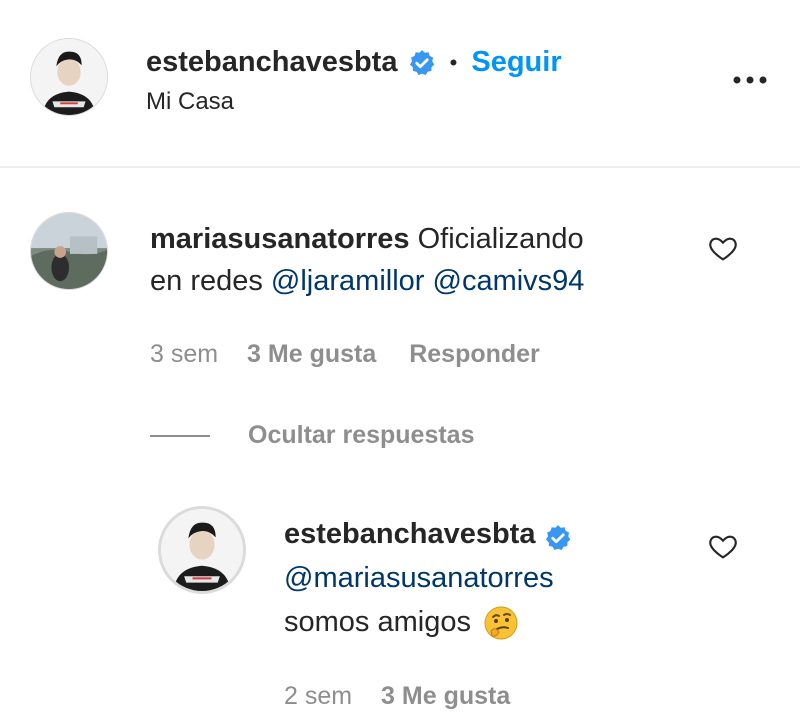 This screenshot has width=800, height=726. Describe the element at coordinates (750, 80) in the screenshot. I see `more-options-icon` at that location.